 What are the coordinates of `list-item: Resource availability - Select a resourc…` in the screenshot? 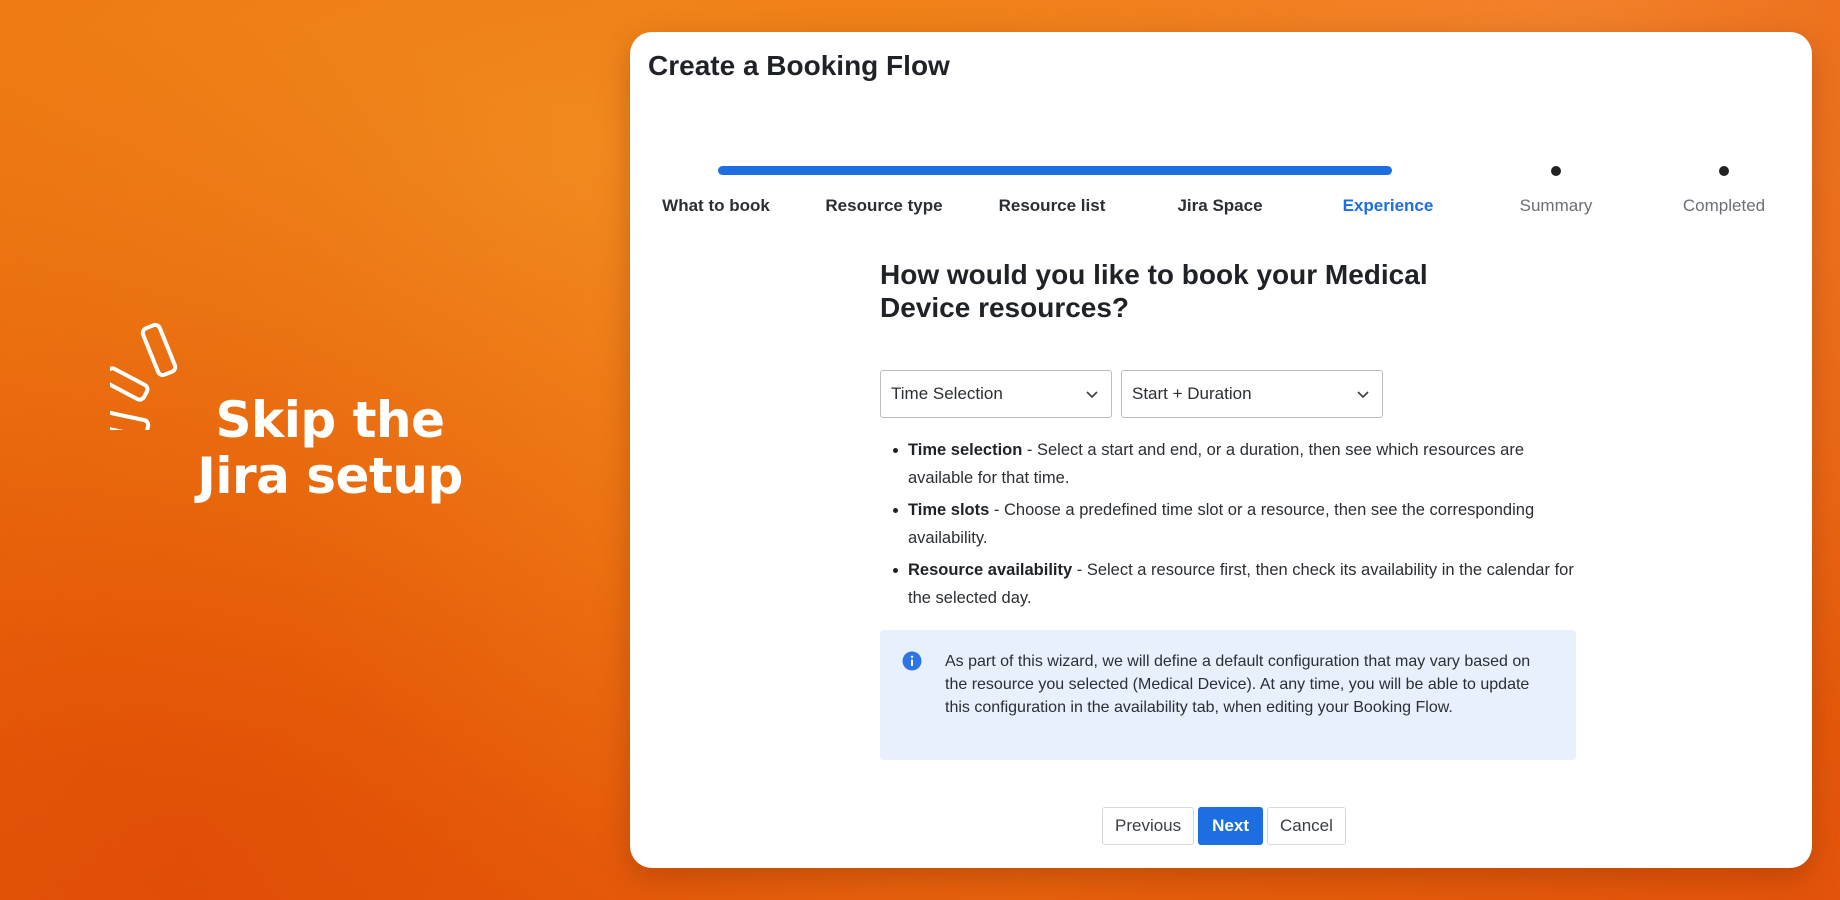 It's located at (1237, 584).